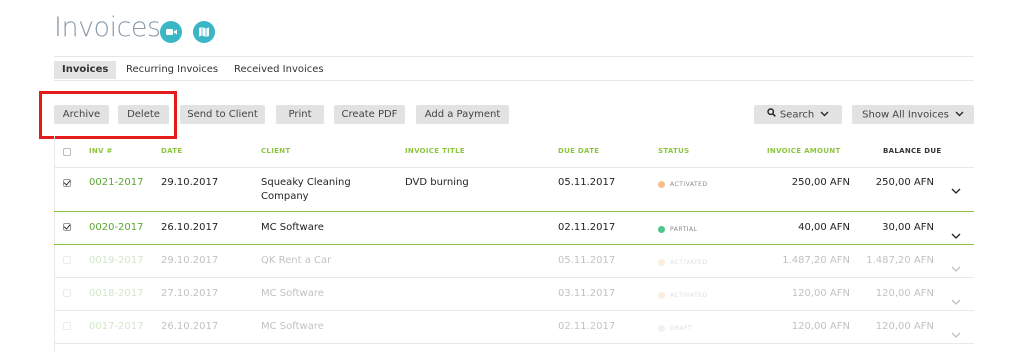 The width and height of the screenshot is (1024, 352). Describe the element at coordinates (578, 151) in the screenshot. I see `column-header-due-date: DUE DATE` at that location.